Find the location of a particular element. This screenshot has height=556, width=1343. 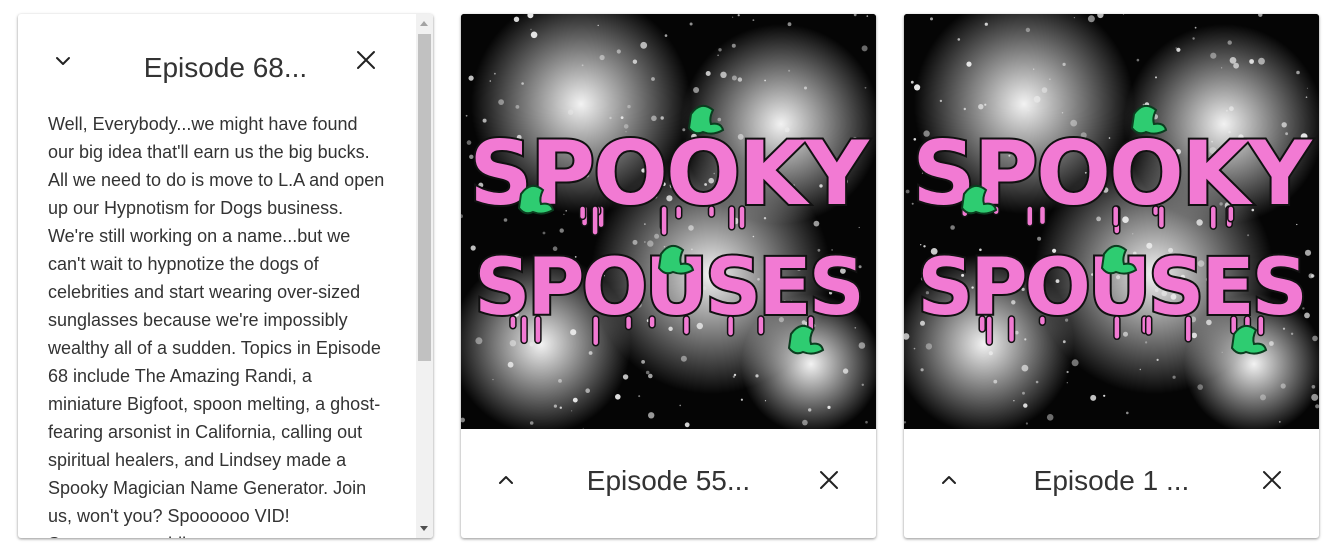

scroll-up-arrow-icon is located at coordinates (424, 23).